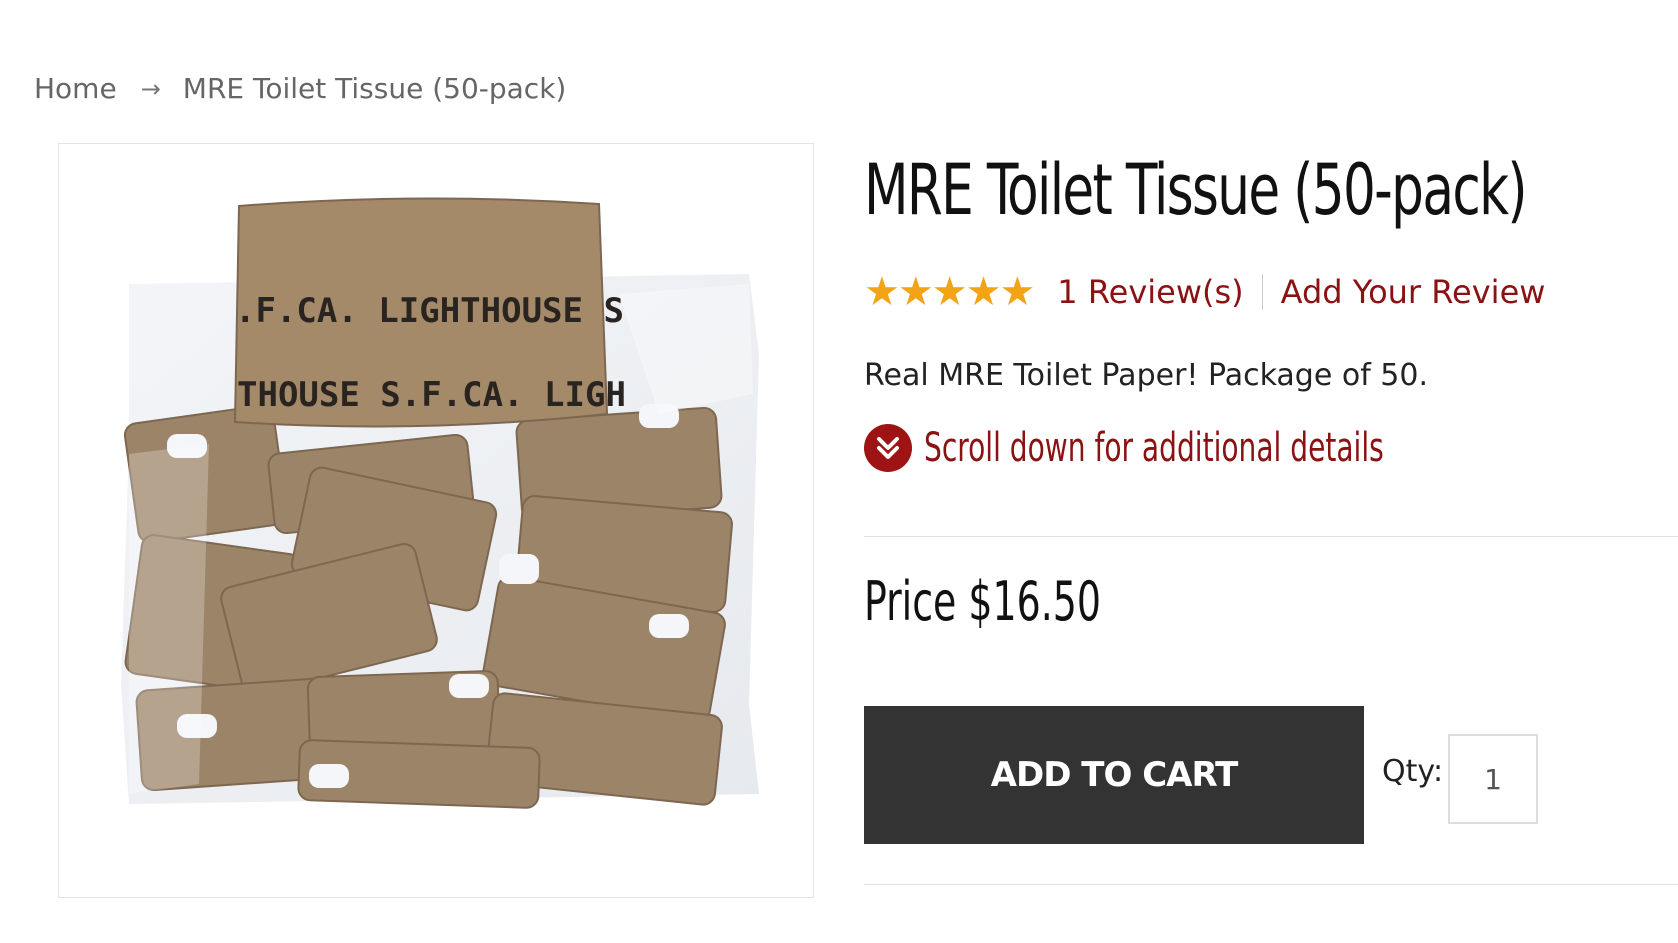 The width and height of the screenshot is (1678, 943). Describe the element at coordinates (150, 88) in the screenshot. I see `arrow-right-icon: →` at that location.